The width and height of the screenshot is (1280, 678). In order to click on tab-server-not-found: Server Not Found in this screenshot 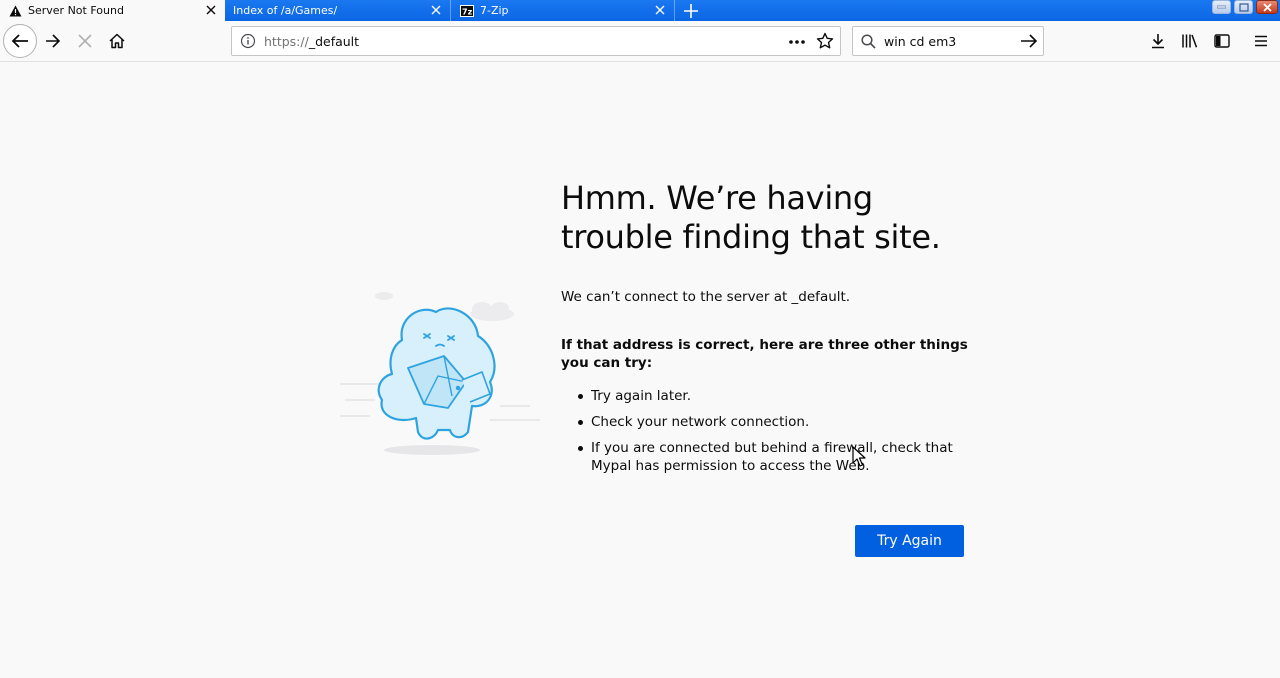, I will do `click(112, 10)`.